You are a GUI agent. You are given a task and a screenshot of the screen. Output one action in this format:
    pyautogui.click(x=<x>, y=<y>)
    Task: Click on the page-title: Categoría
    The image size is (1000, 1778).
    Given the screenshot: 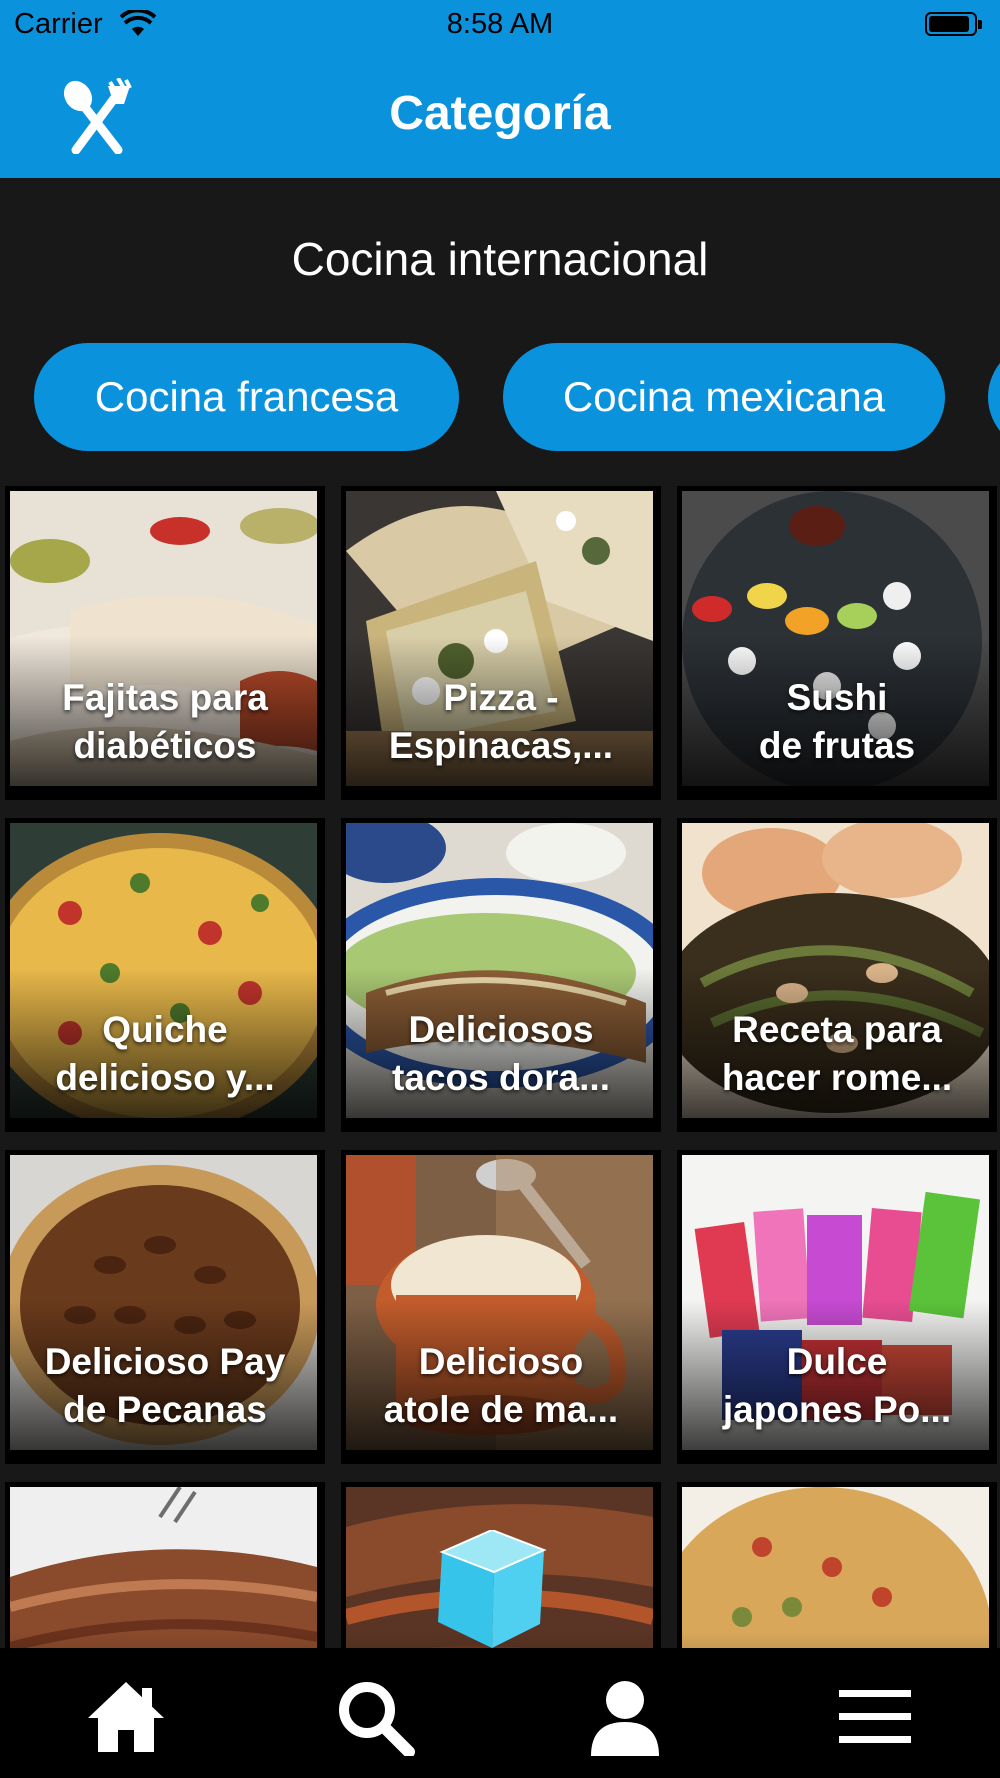 What is the action you would take?
    pyautogui.click(x=500, y=113)
    